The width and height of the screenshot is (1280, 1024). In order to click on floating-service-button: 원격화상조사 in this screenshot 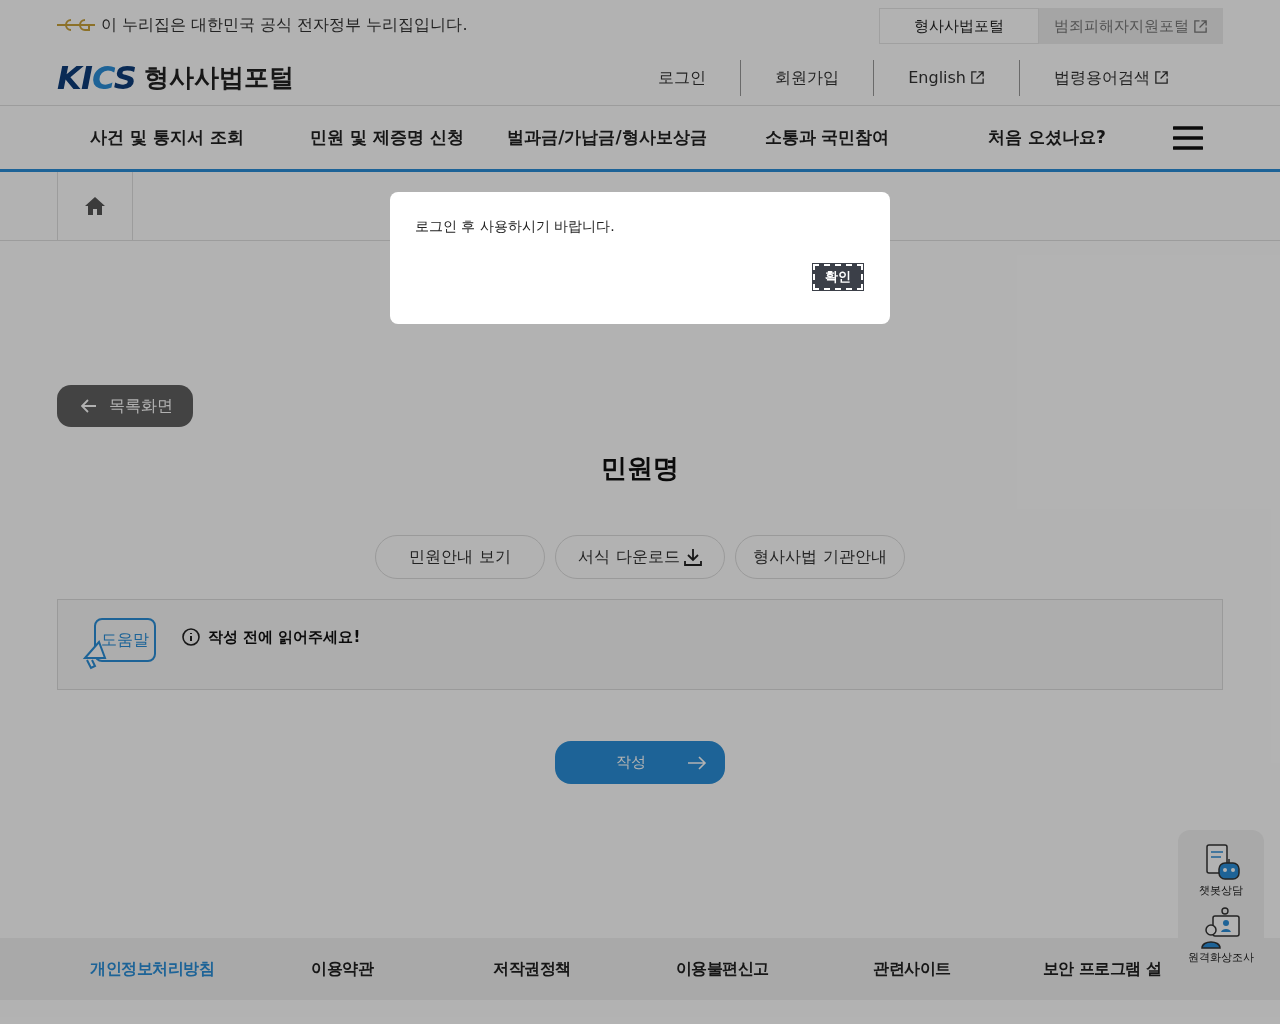, I will do `click(1221, 936)`.